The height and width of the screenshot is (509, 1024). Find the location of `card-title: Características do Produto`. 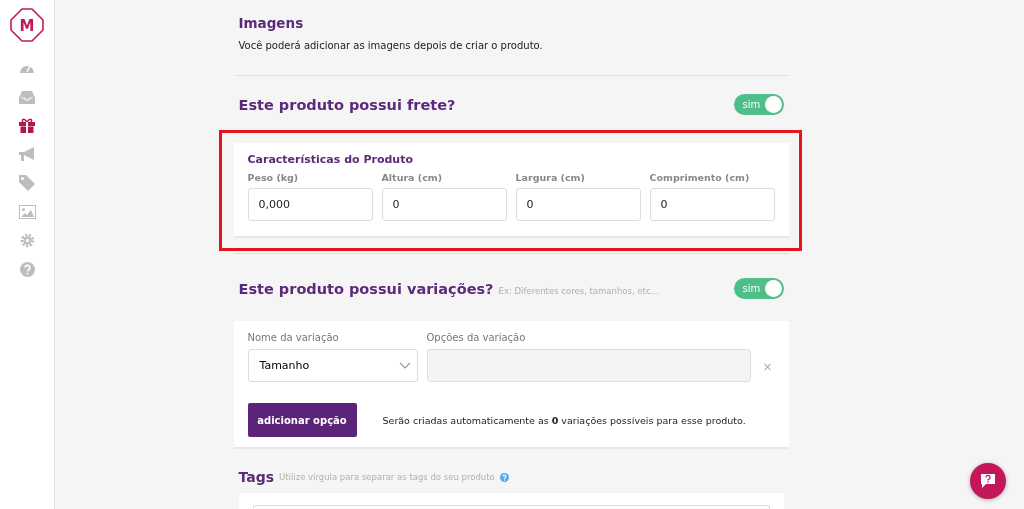

card-title: Características do Produto is located at coordinates (330, 159).